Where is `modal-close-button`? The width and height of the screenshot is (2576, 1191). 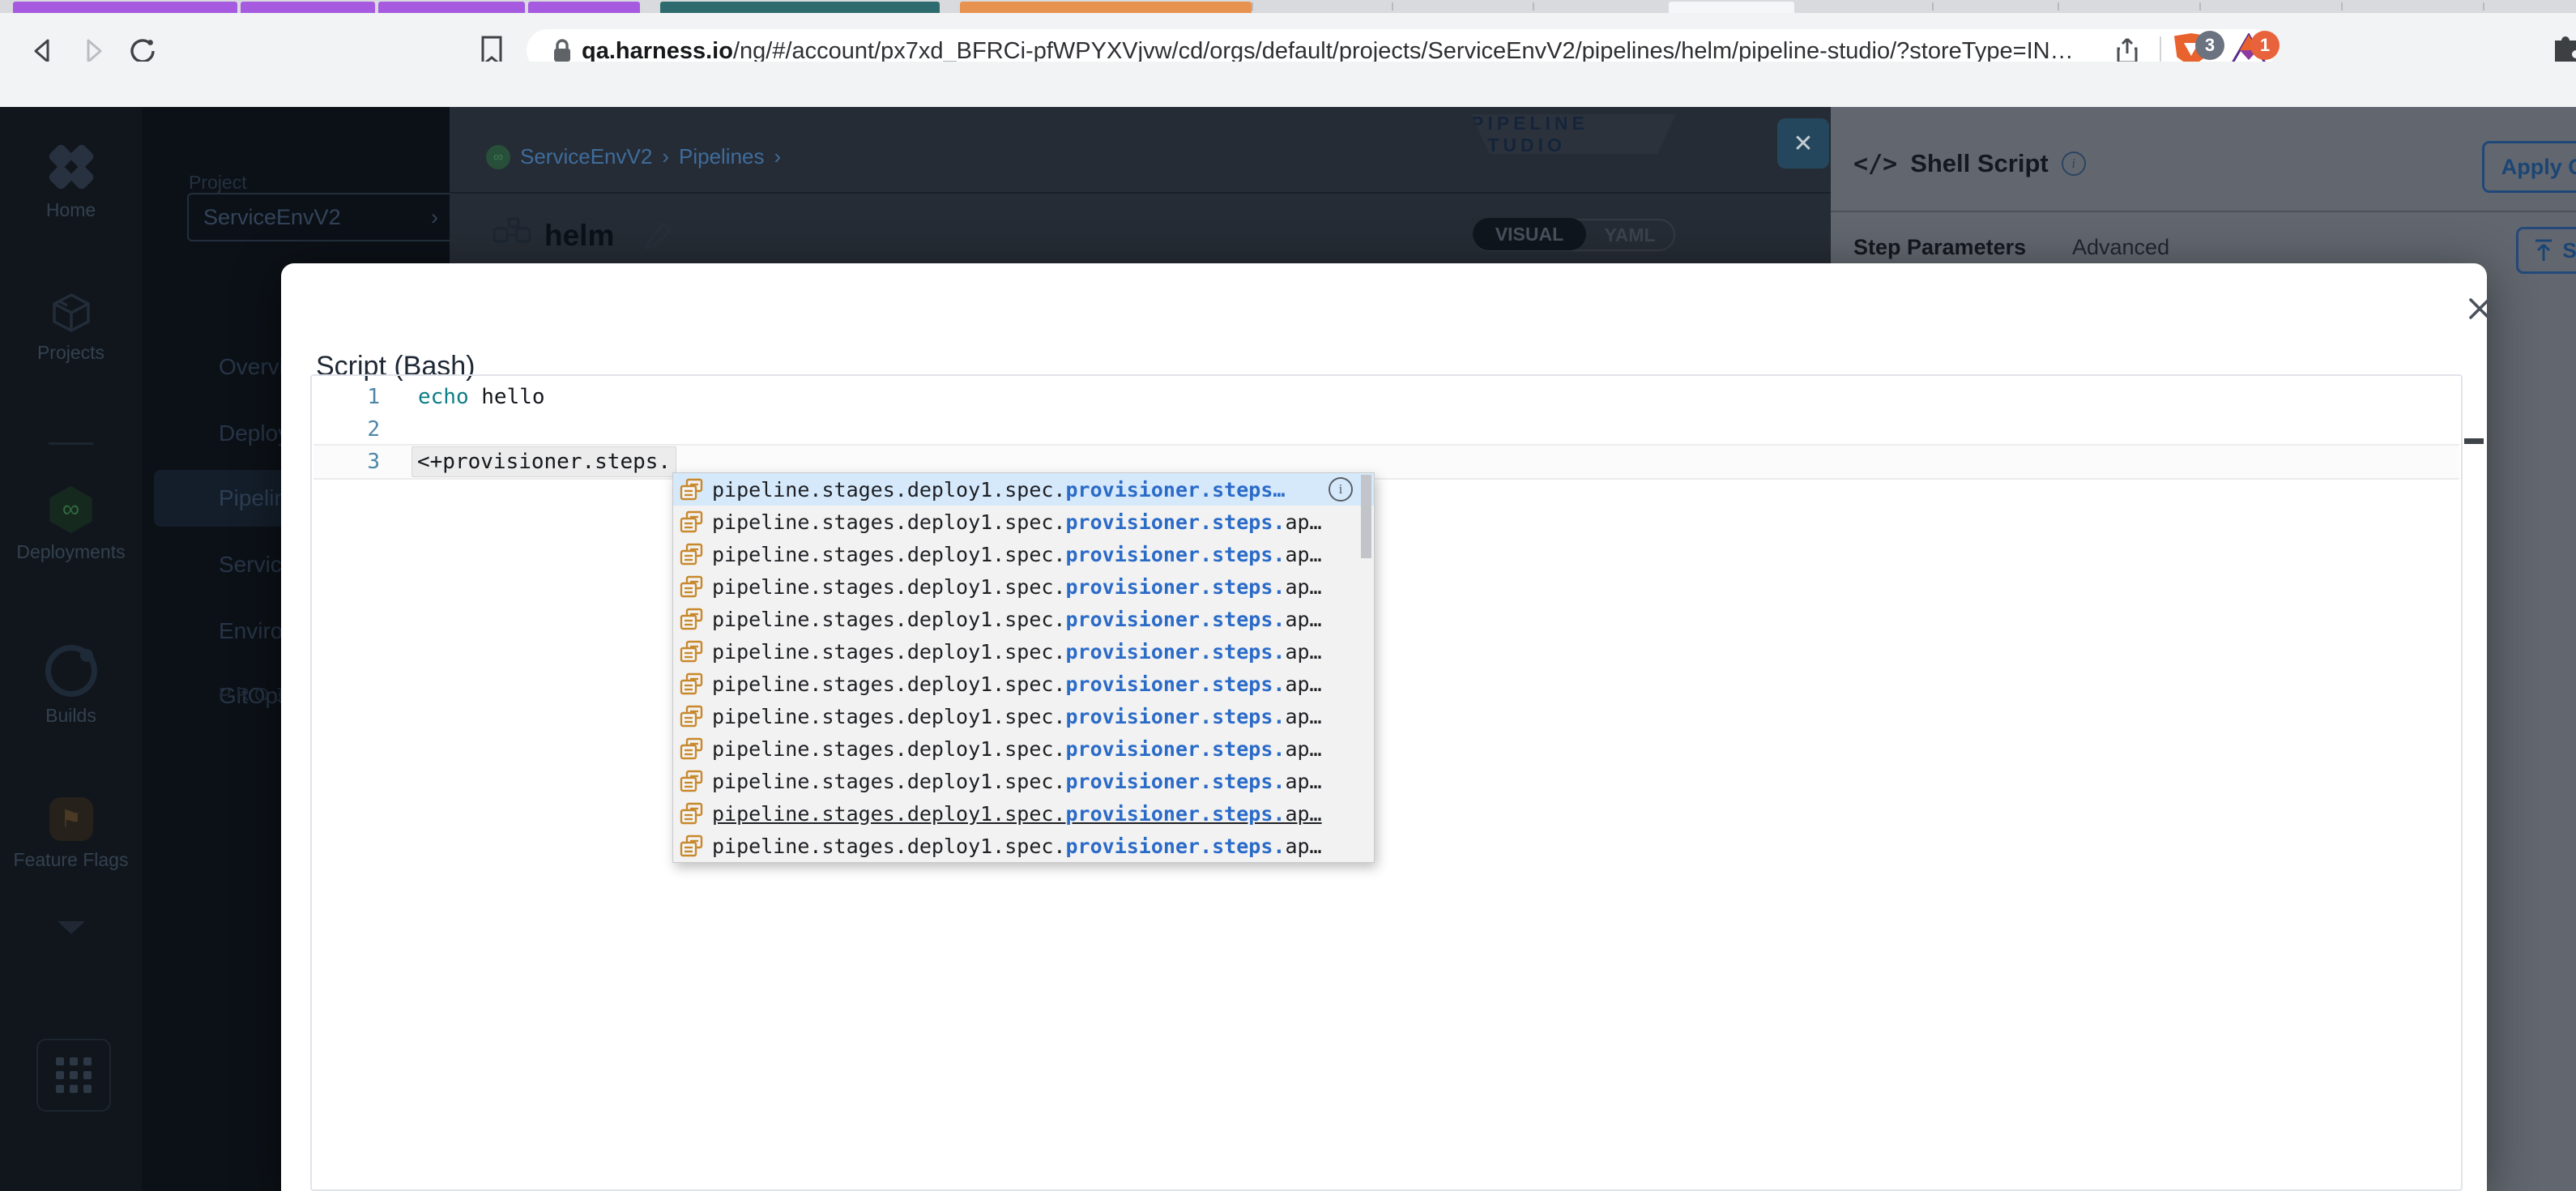
modal-close-button is located at coordinates (2480, 308).